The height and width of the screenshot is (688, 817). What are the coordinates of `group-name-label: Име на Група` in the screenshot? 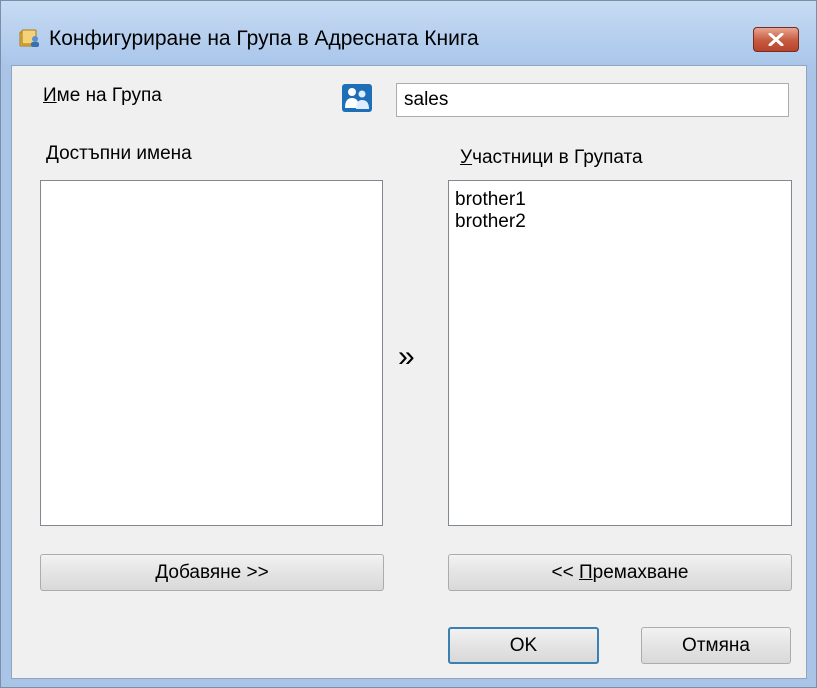 It's located at (102, 95).